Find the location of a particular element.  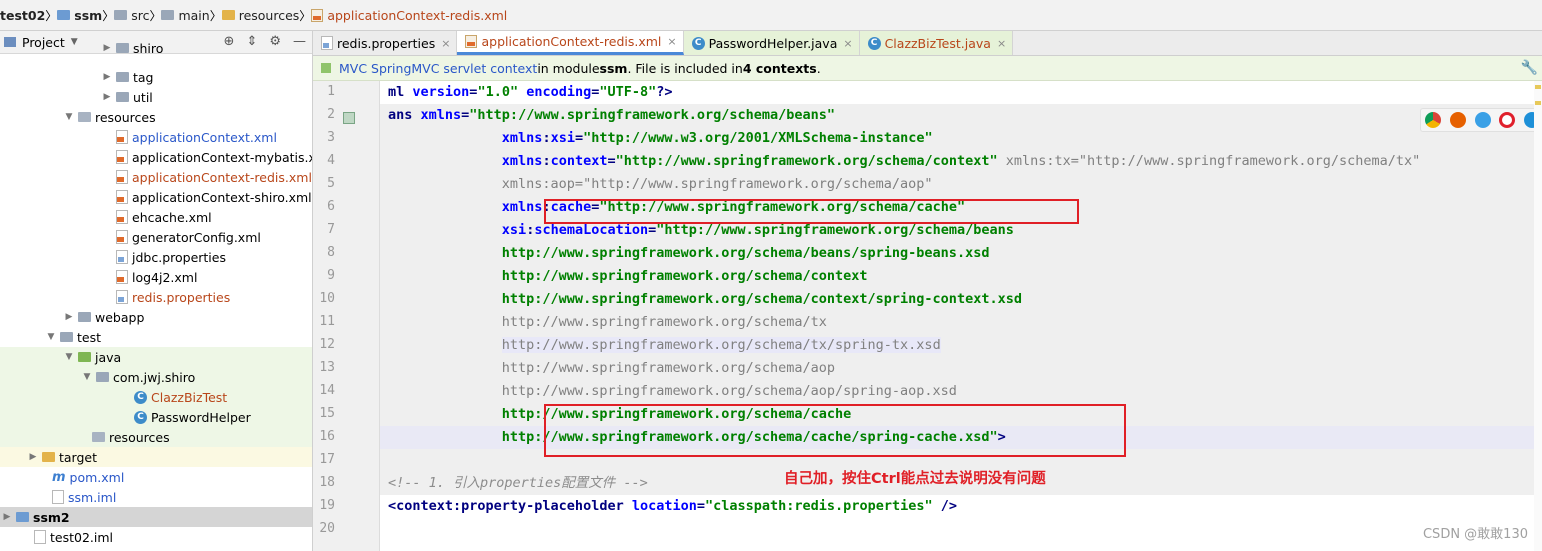

breadcrumb-label: applicationContext-redis.xml is located at coordinates (417, 15).